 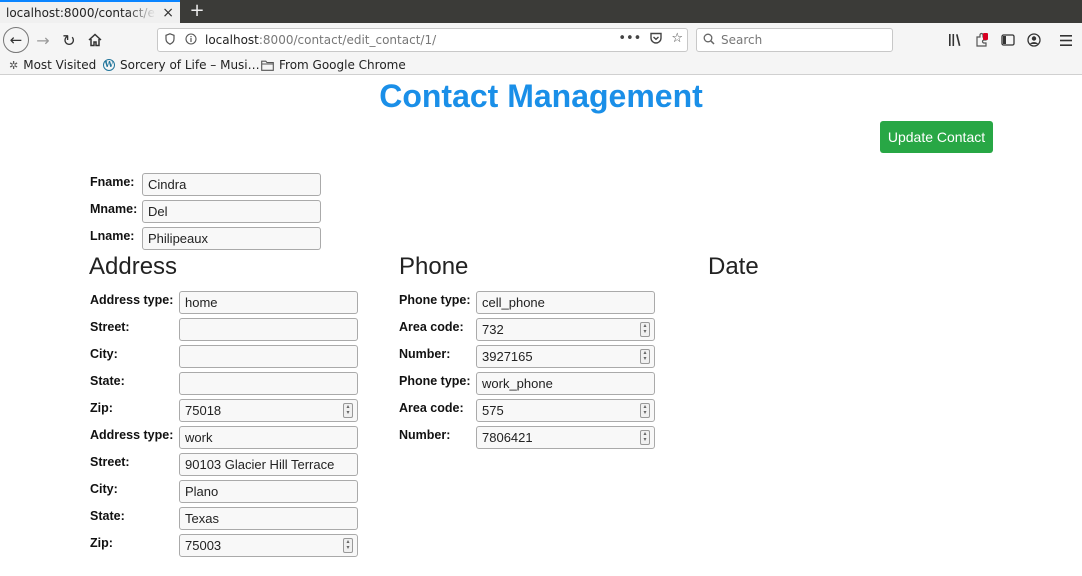 I want to click on url-text: localhost:8000/contact/edit_contact/1/, so click(x=320, y=40).